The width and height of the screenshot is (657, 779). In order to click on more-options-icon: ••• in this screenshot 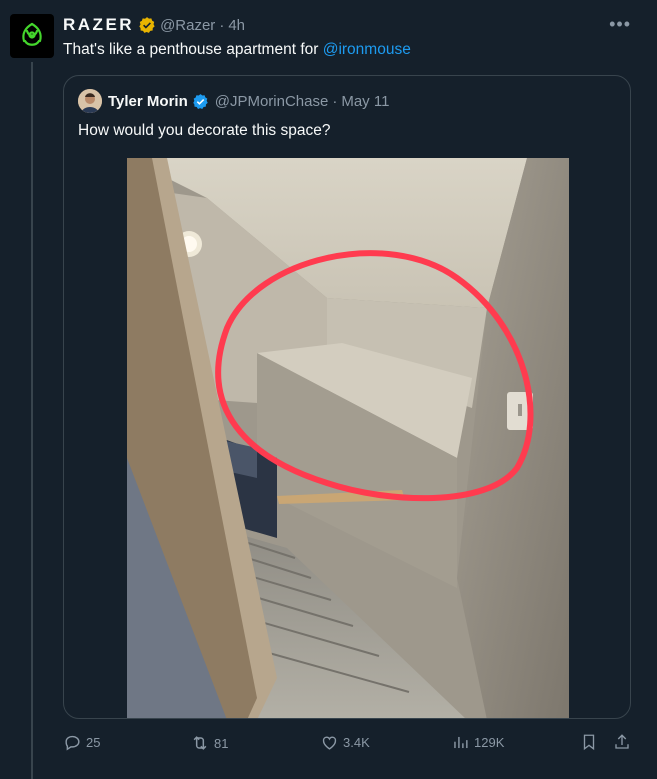, I will do `click(620, 24)`.